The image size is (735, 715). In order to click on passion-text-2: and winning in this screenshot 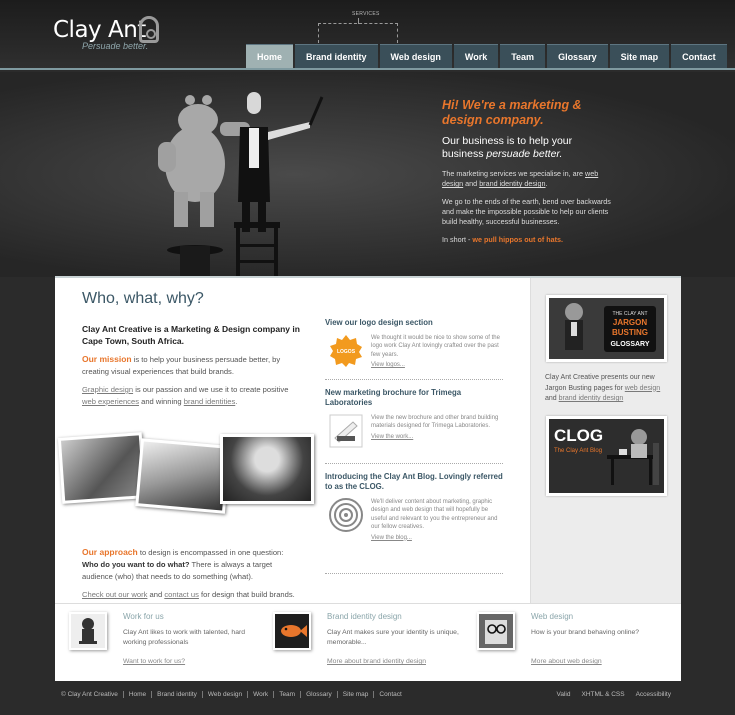, I will do `click(161, 401)`.